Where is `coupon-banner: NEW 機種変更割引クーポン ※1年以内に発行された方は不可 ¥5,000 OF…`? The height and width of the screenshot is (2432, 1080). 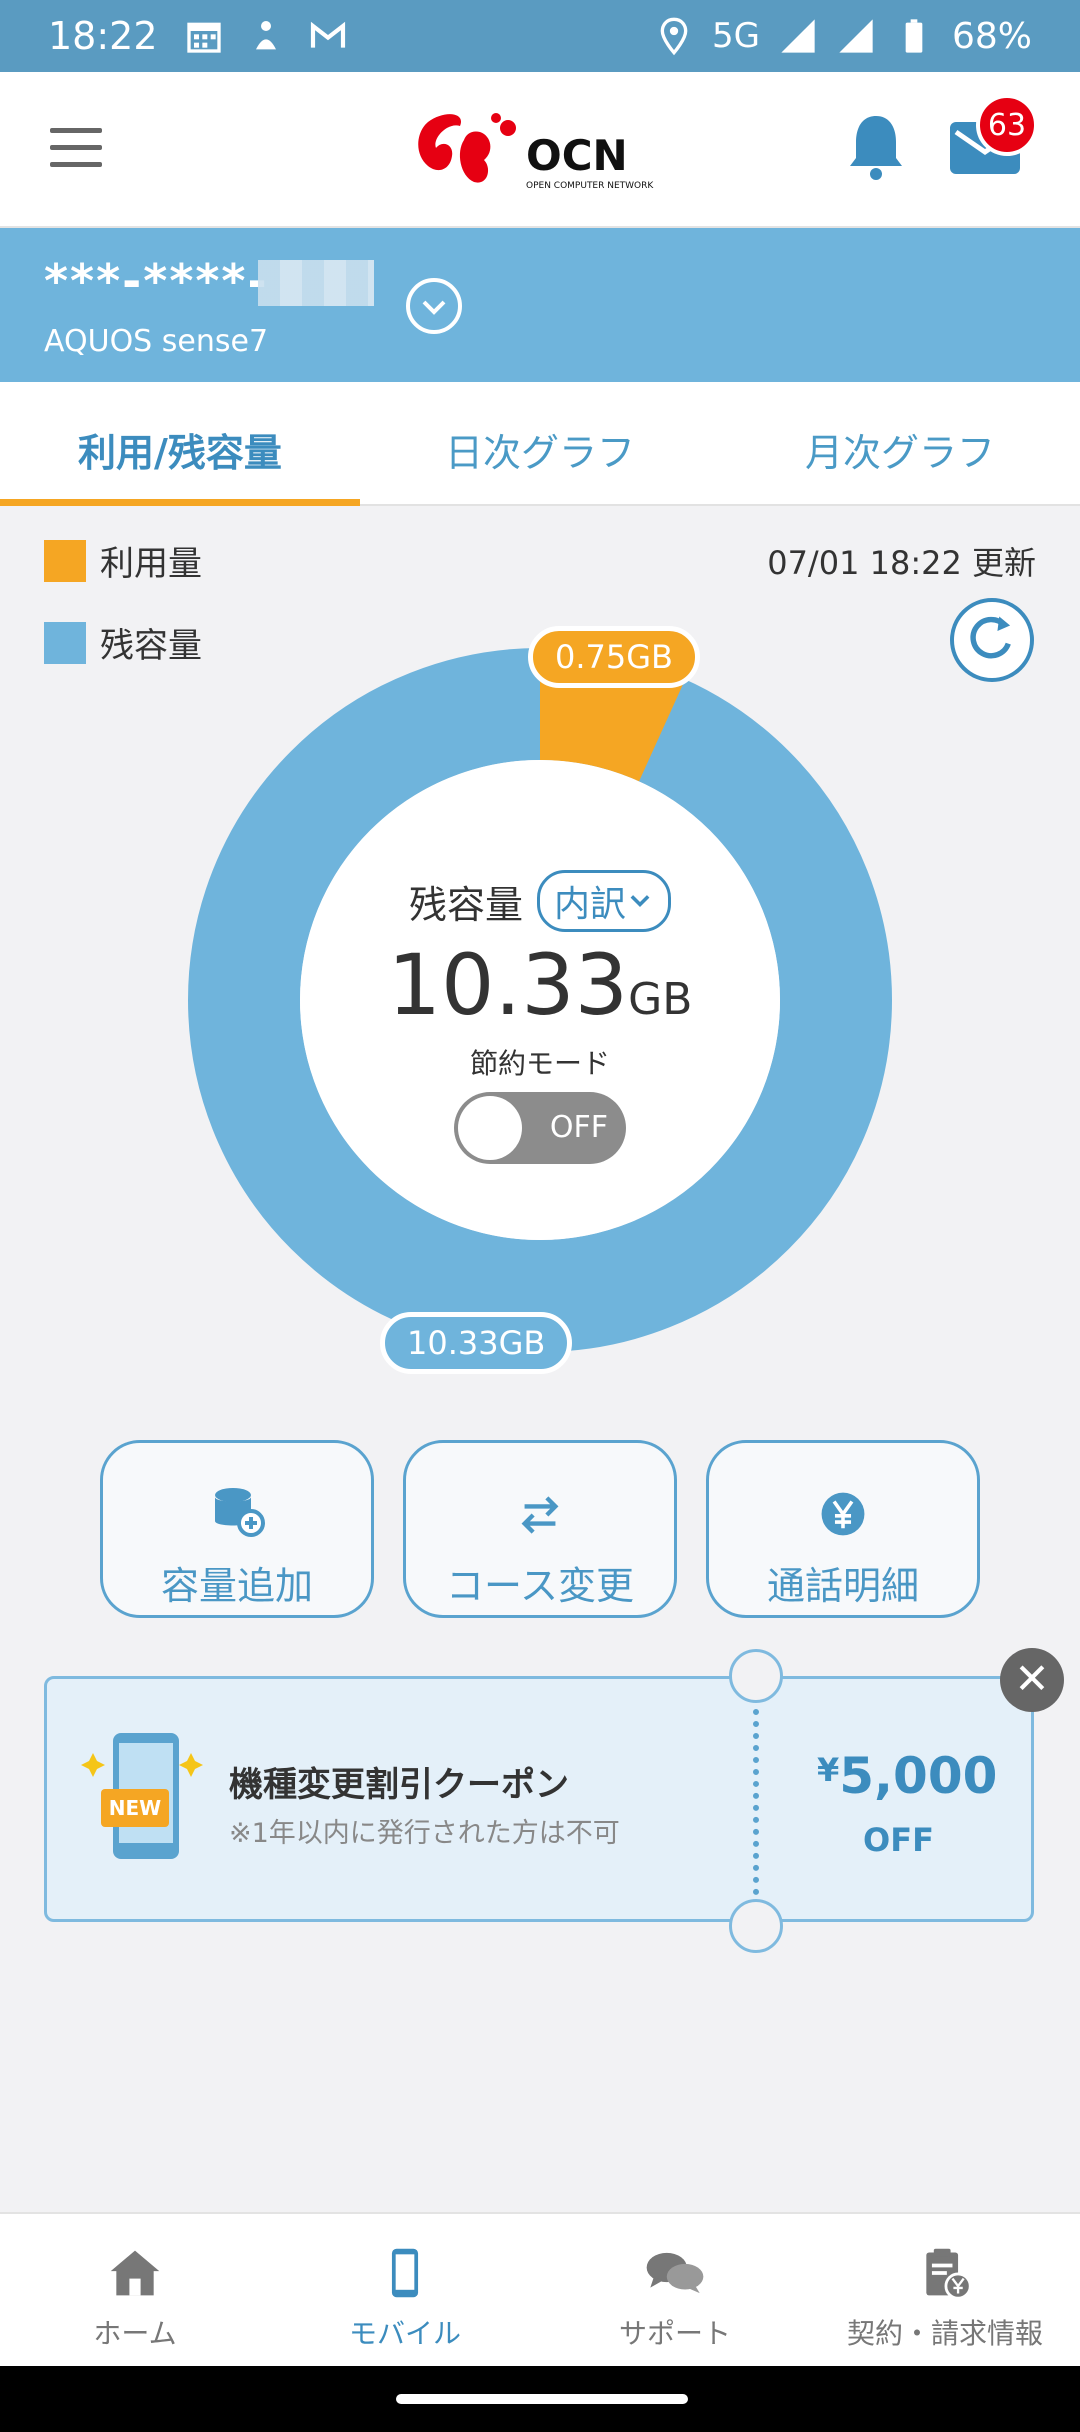 coupon-banner: NEW 機種変更割引クーポン ※1年以内に発行された方は不可 ¥5,000 OF… is located at coordinates (539, 1801).